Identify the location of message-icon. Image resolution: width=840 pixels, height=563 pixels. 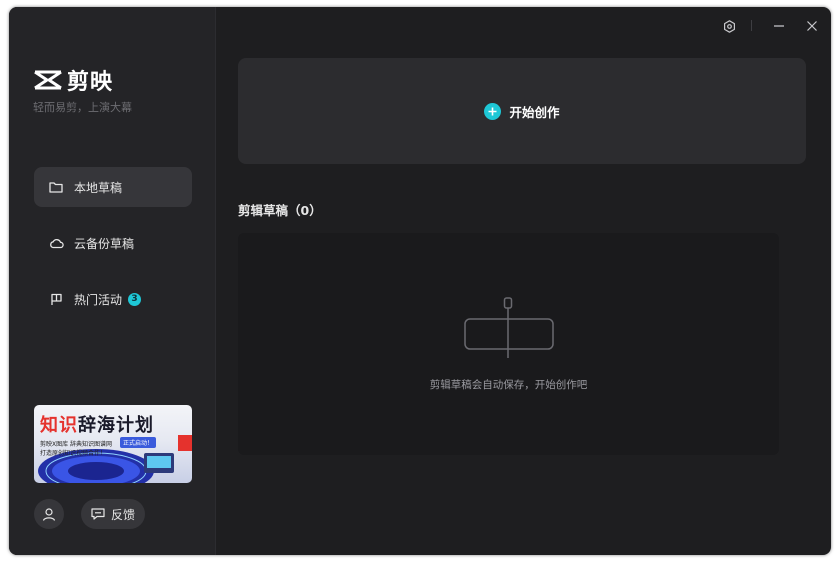
(98, 514).